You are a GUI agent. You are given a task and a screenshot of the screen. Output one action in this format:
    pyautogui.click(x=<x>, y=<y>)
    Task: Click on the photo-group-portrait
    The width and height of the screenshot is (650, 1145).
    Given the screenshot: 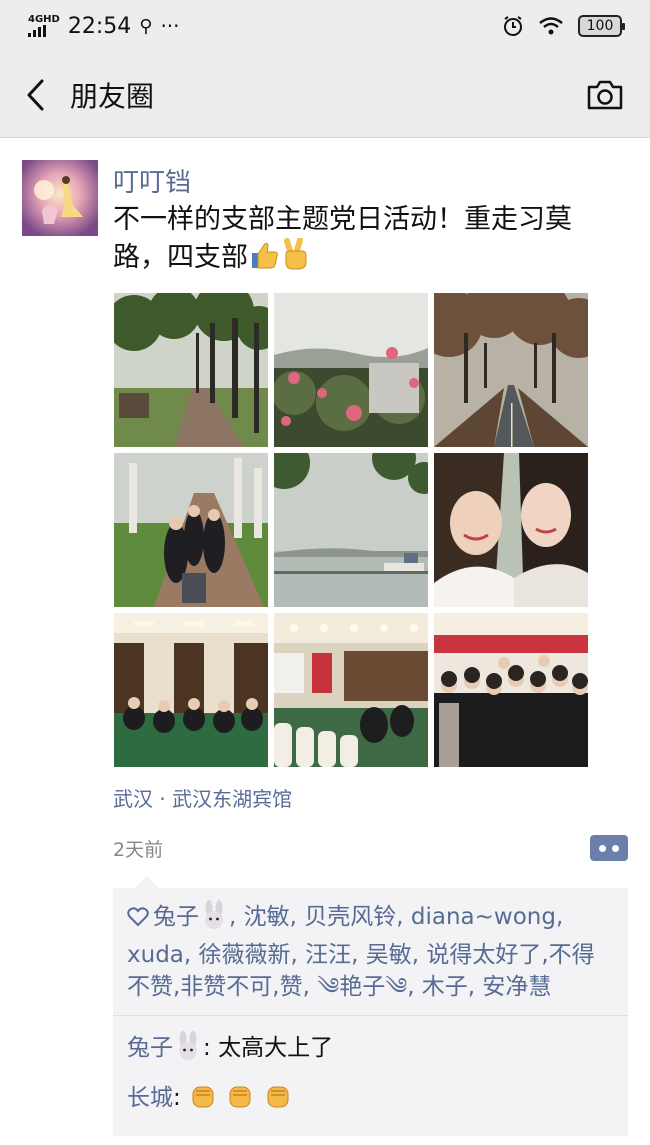 What is the action you would take?
    pyautogui.click(x=511, y=690)
    